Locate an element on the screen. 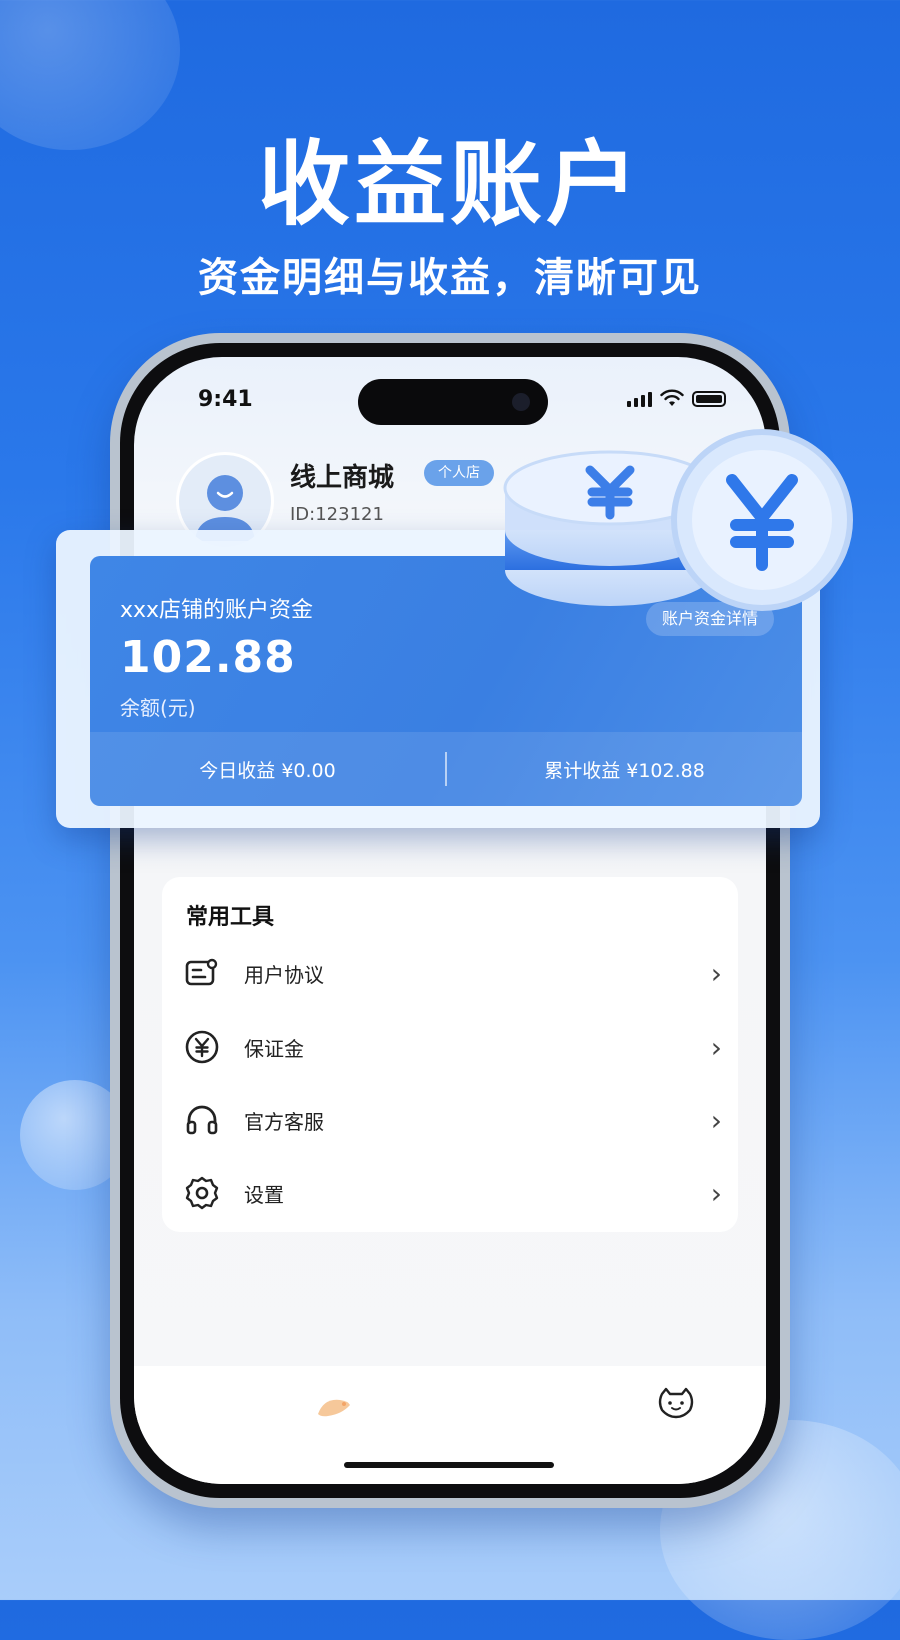 The height and width of the screenshot is (1640, 900). headset-icon is located at coordinates (202, 1120).